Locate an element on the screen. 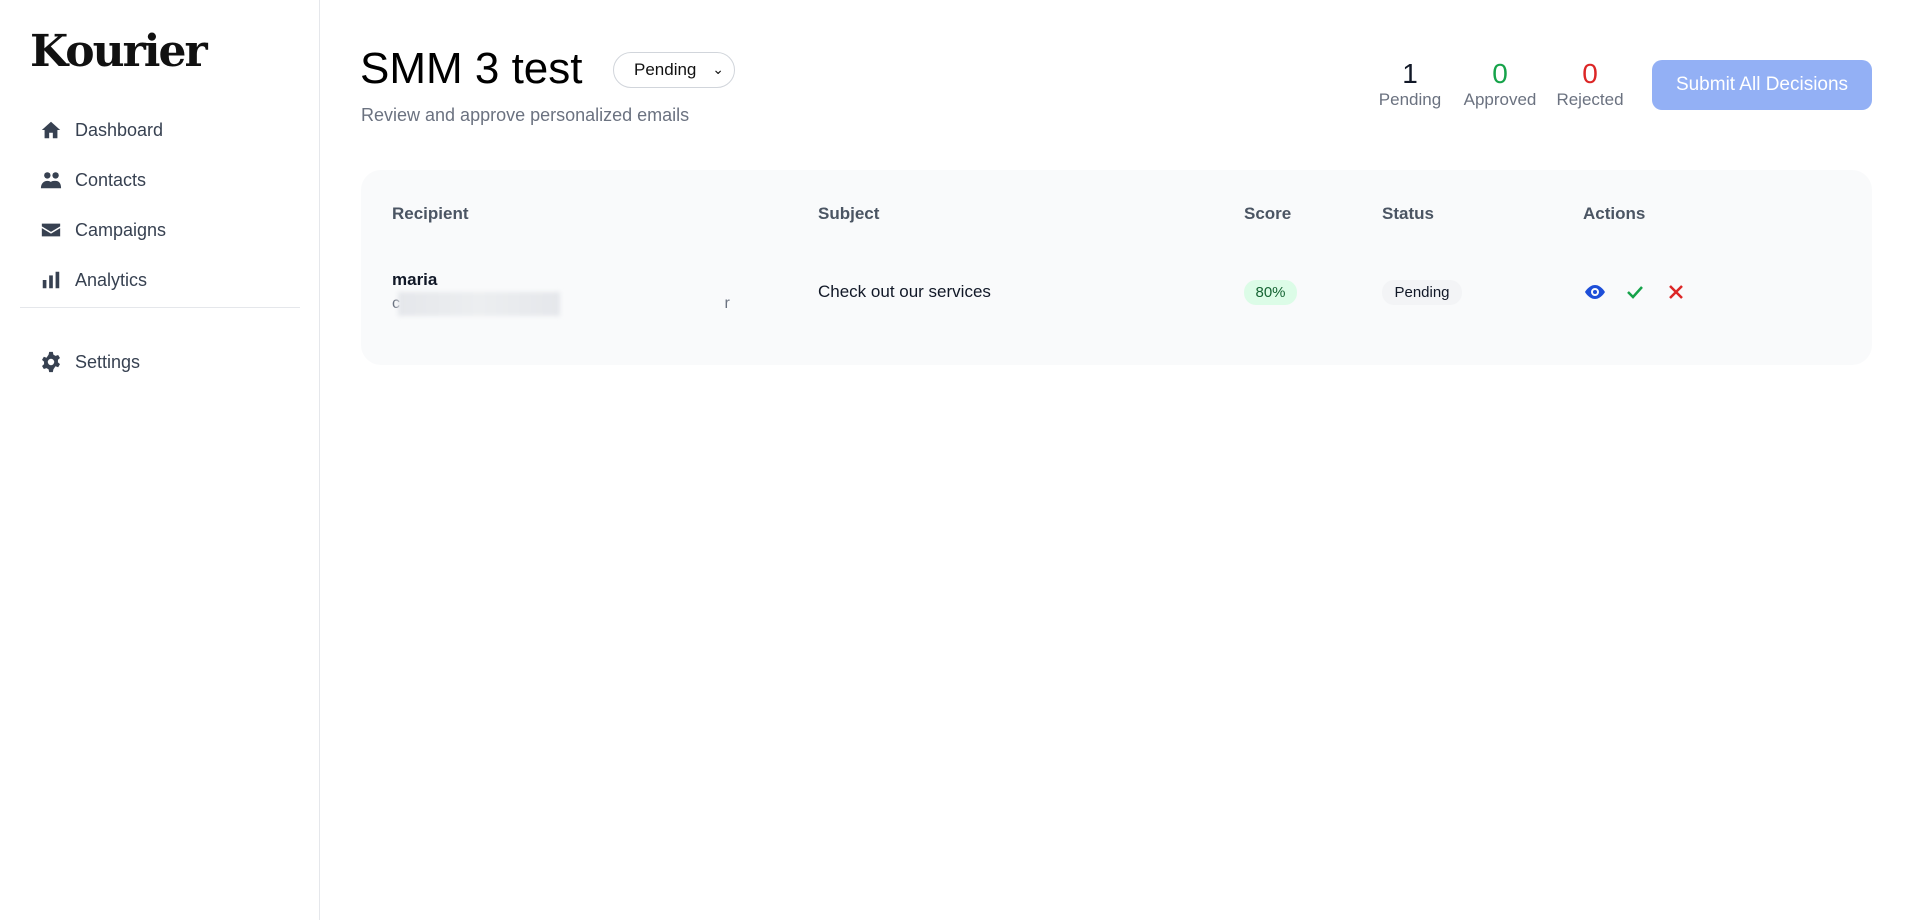  sidebar-item-label: Dashboard is located at coordinates (119, 129).